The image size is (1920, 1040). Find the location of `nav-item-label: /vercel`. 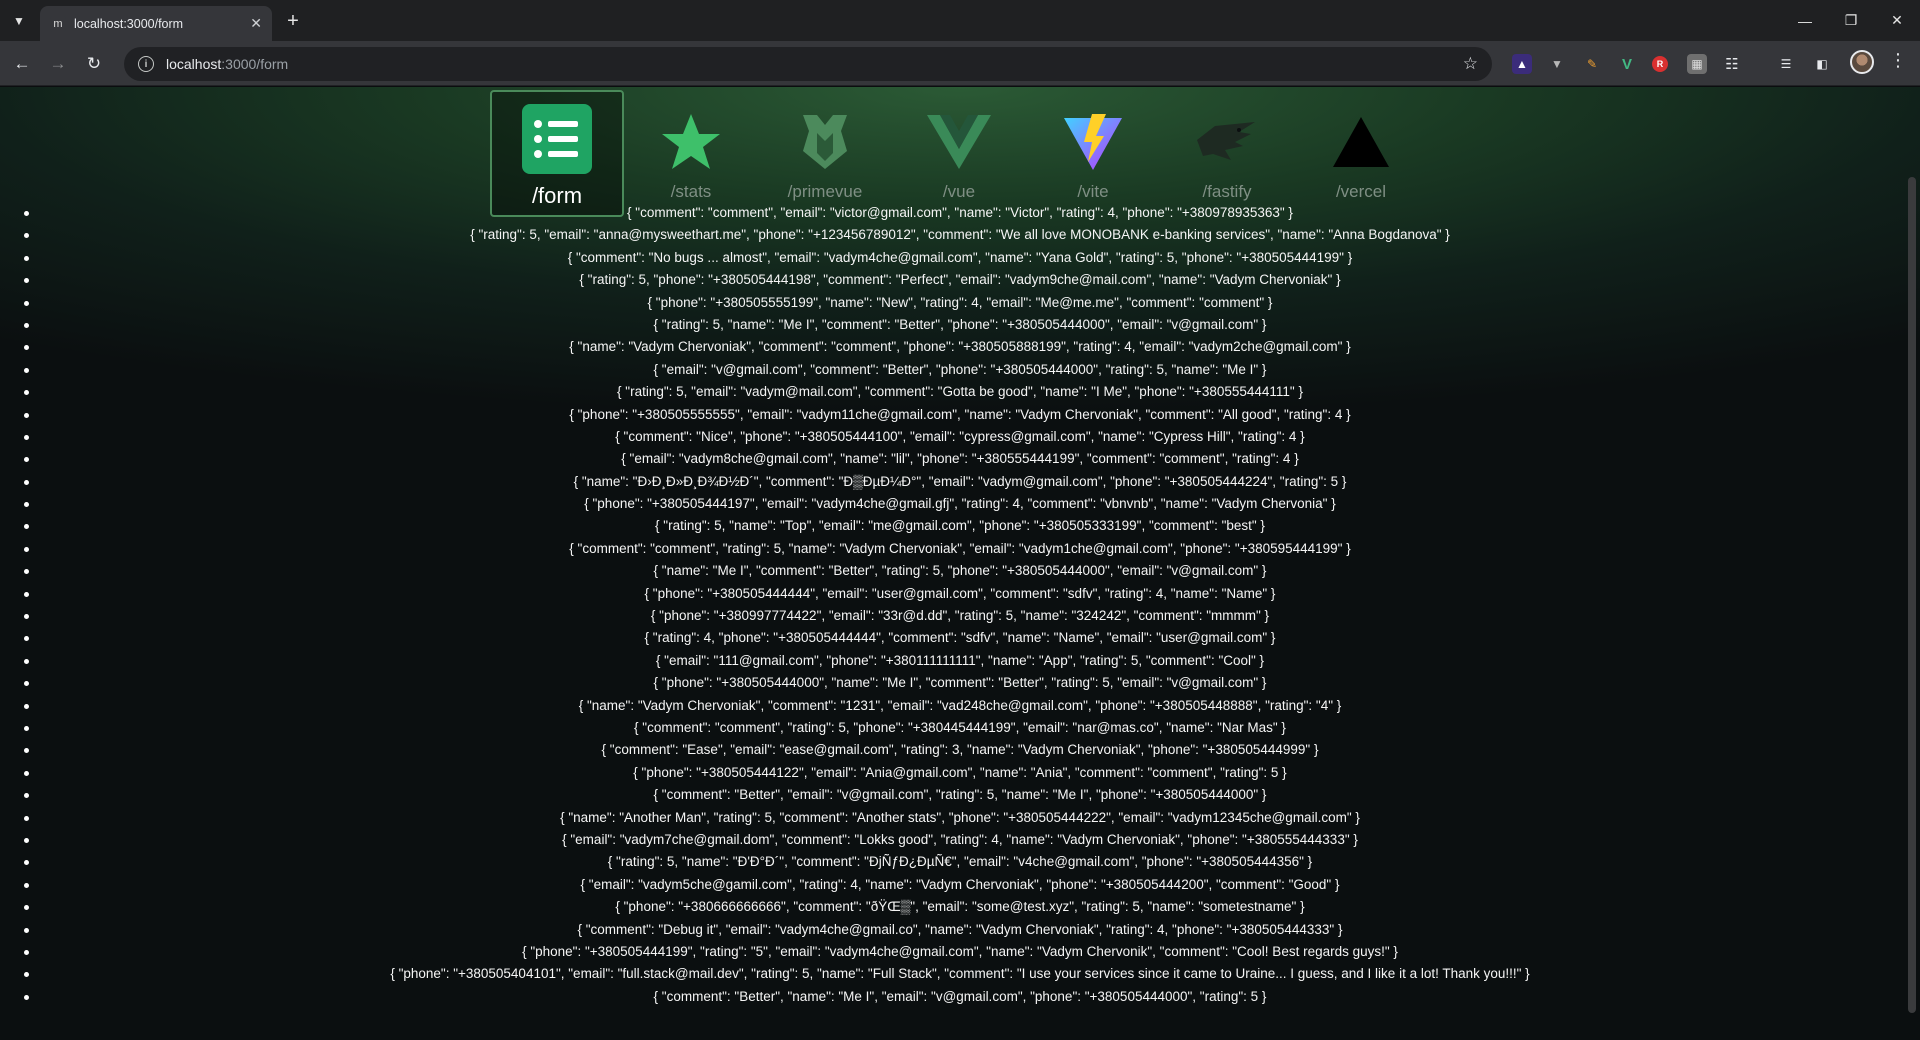

nav-item-label: /vercel is located at coordinates (1361, 191).